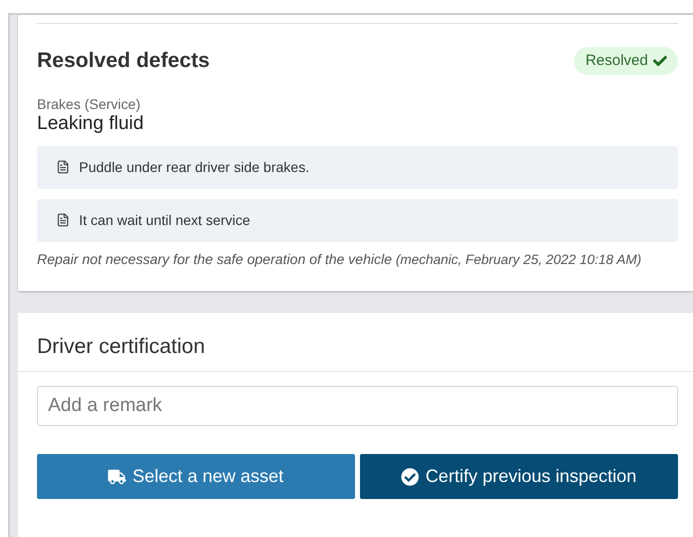 The height and width of the screenshot is (537, 693). I want to click on defect-title: Leaking fluid, so click(90, 123).